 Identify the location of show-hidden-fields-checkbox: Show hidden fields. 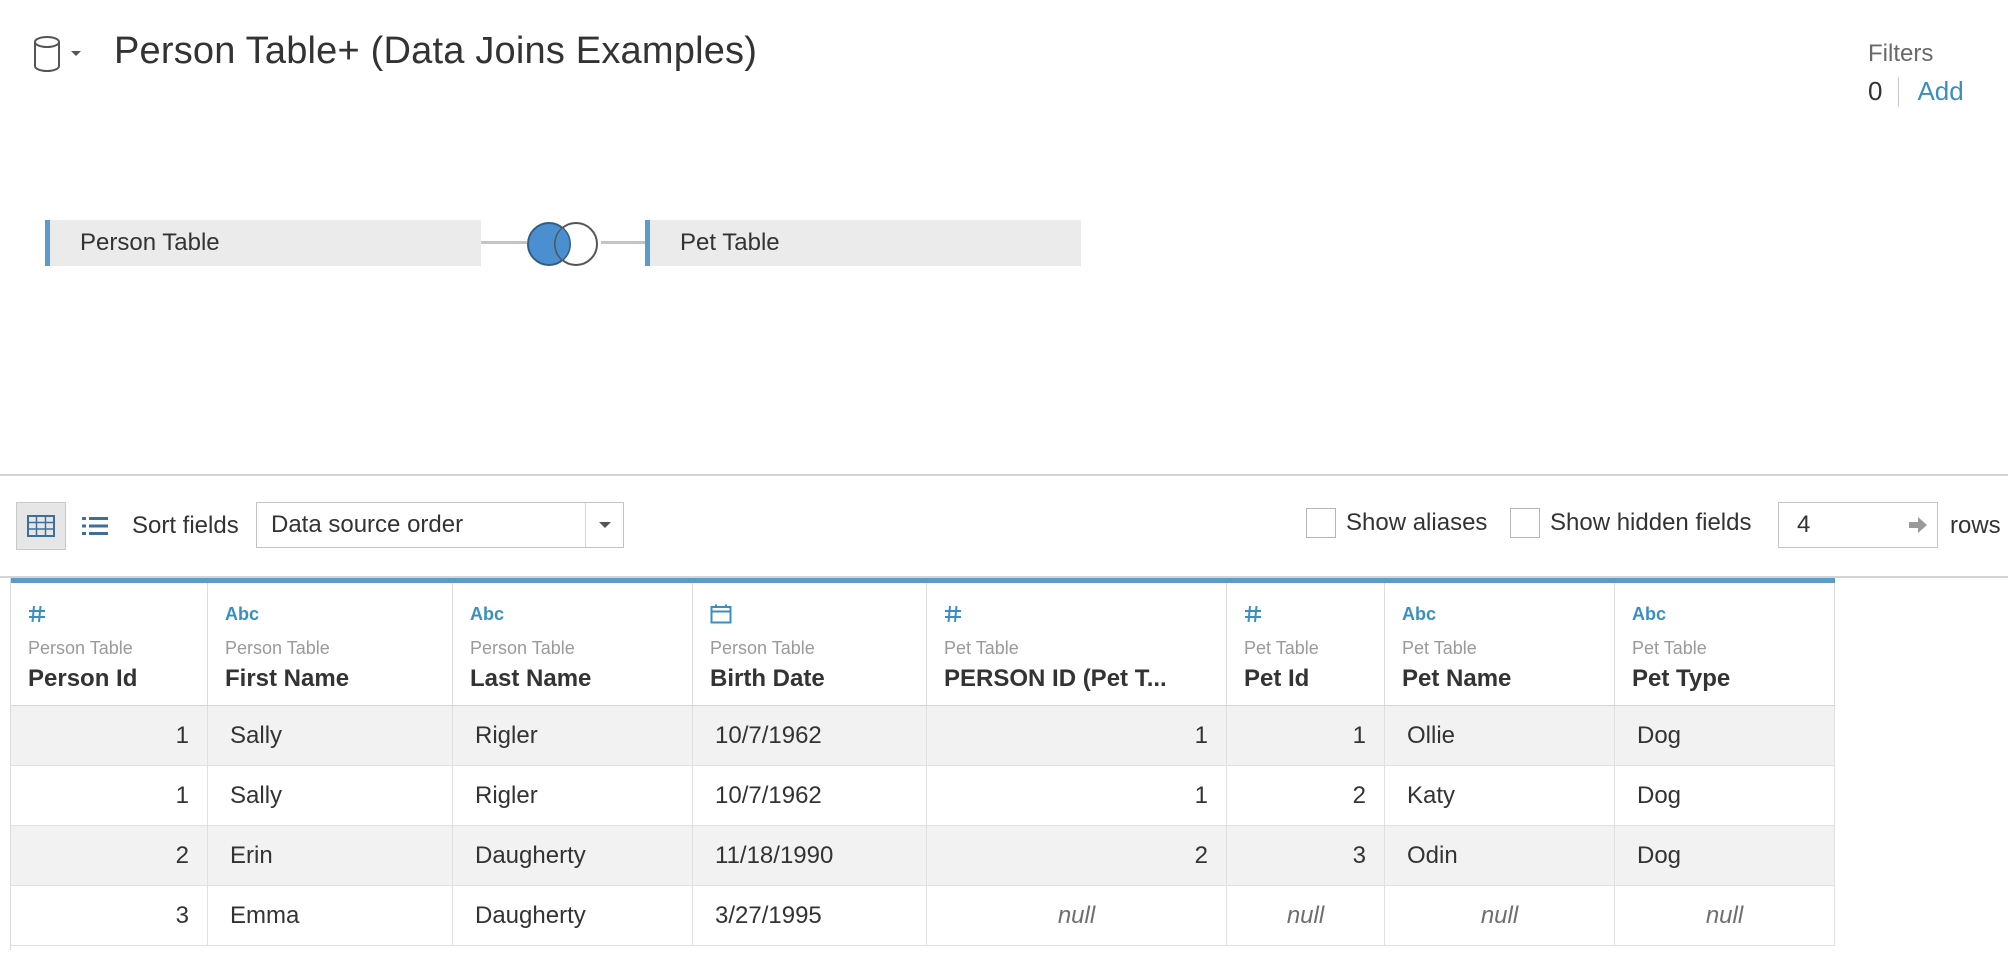
(1630, 523).